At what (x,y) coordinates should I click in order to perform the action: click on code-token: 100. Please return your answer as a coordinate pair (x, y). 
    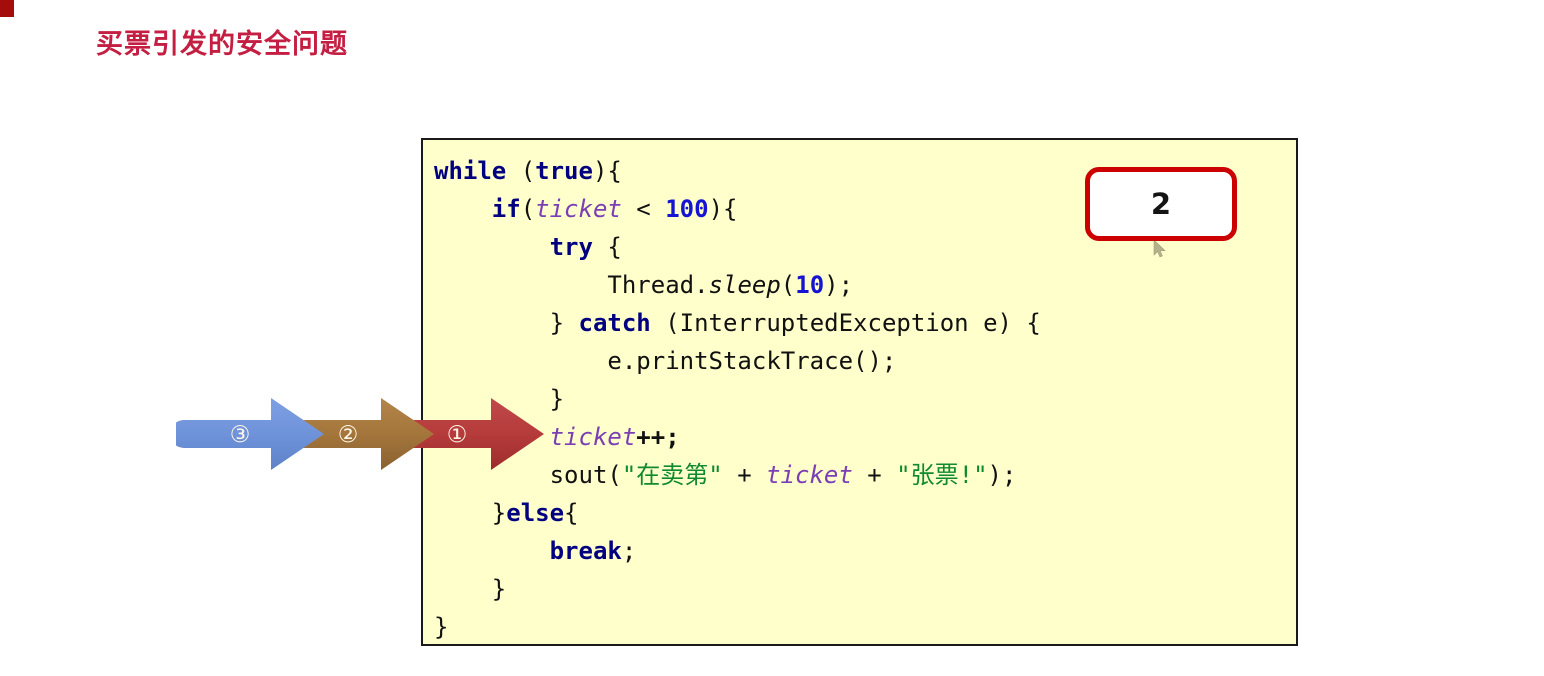
    Looking at the image, I should click on (687, 209).